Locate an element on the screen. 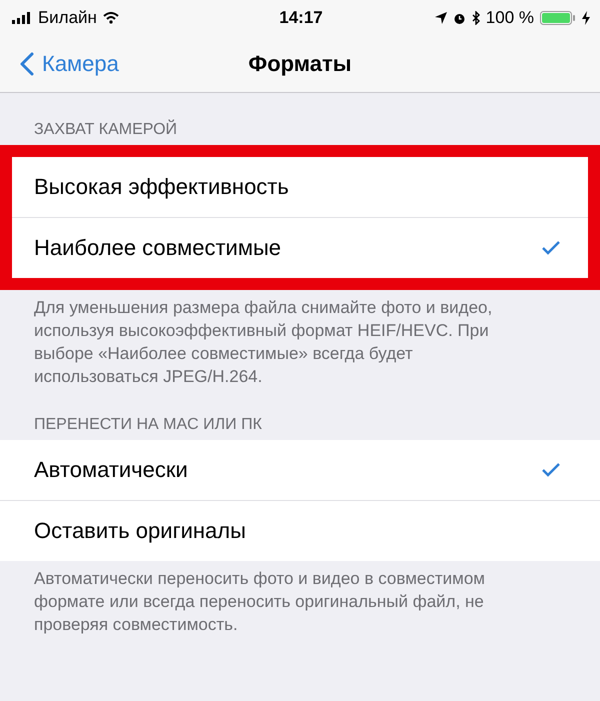  battery-percent: 100 % is located at coordinates (510, 18).